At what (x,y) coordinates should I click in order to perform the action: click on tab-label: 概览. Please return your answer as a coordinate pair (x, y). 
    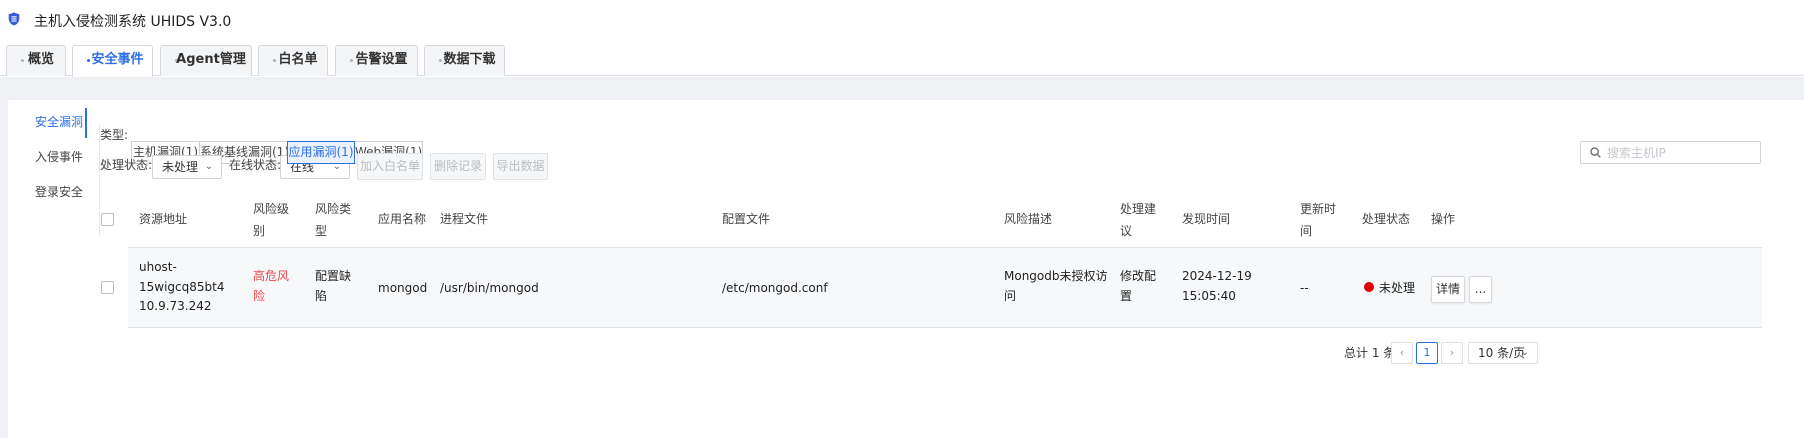
    Looking at the image, I should click on (40, 59).